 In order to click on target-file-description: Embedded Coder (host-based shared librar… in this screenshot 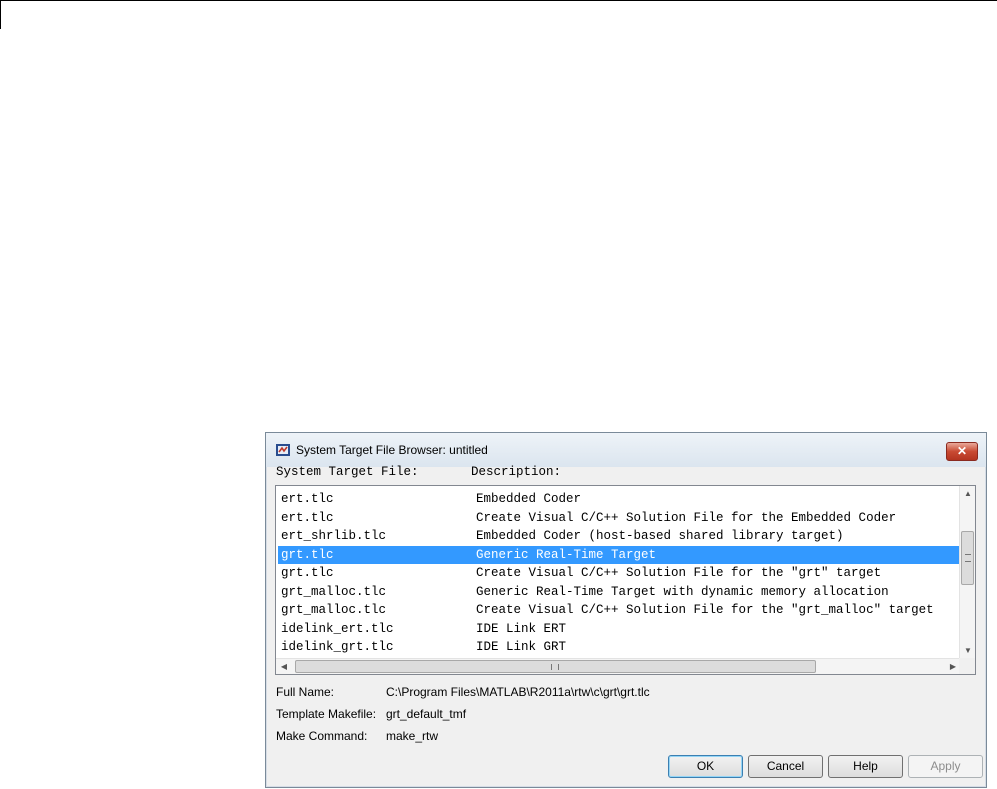, I will do `click(660, 536)`.